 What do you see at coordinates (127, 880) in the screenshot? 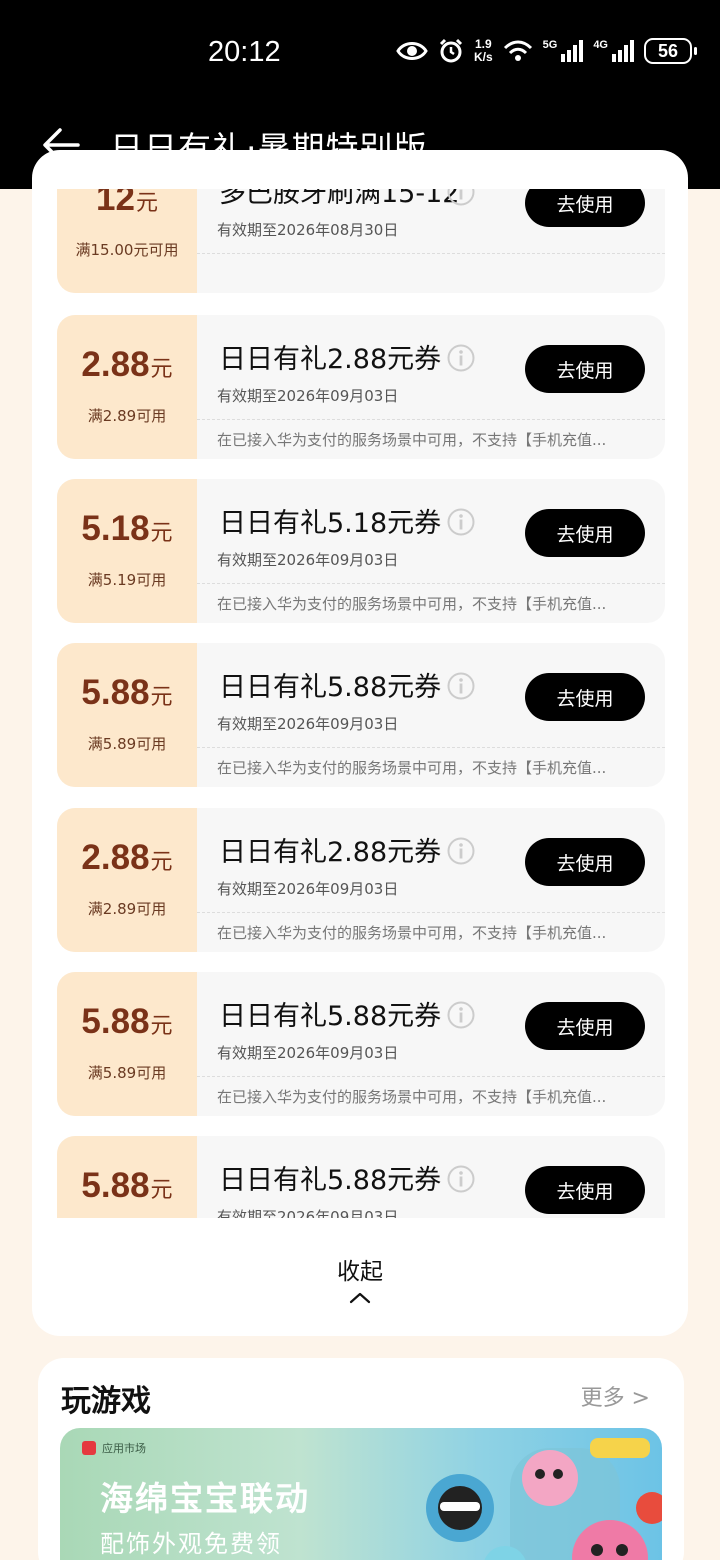
I see `coupon-amount-box: 2.88元 满2.89可用` at bounding box center [127, 880].